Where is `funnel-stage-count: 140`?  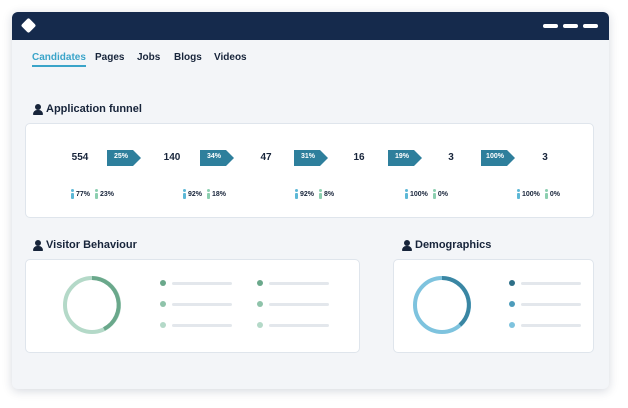
funnel-stage-count: 140 is located at coordinates (172, 157).